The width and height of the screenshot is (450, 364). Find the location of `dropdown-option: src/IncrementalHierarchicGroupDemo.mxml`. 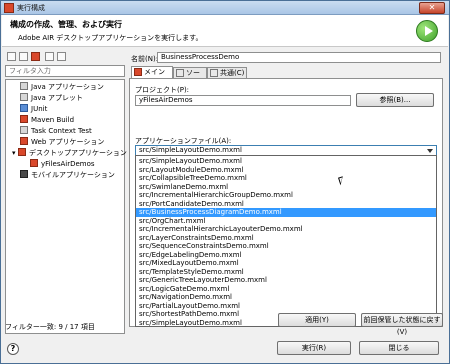

dropdown-option: src/IncrementalHierarchicGroupDemo.mxml is located at coordinates (286, 195).